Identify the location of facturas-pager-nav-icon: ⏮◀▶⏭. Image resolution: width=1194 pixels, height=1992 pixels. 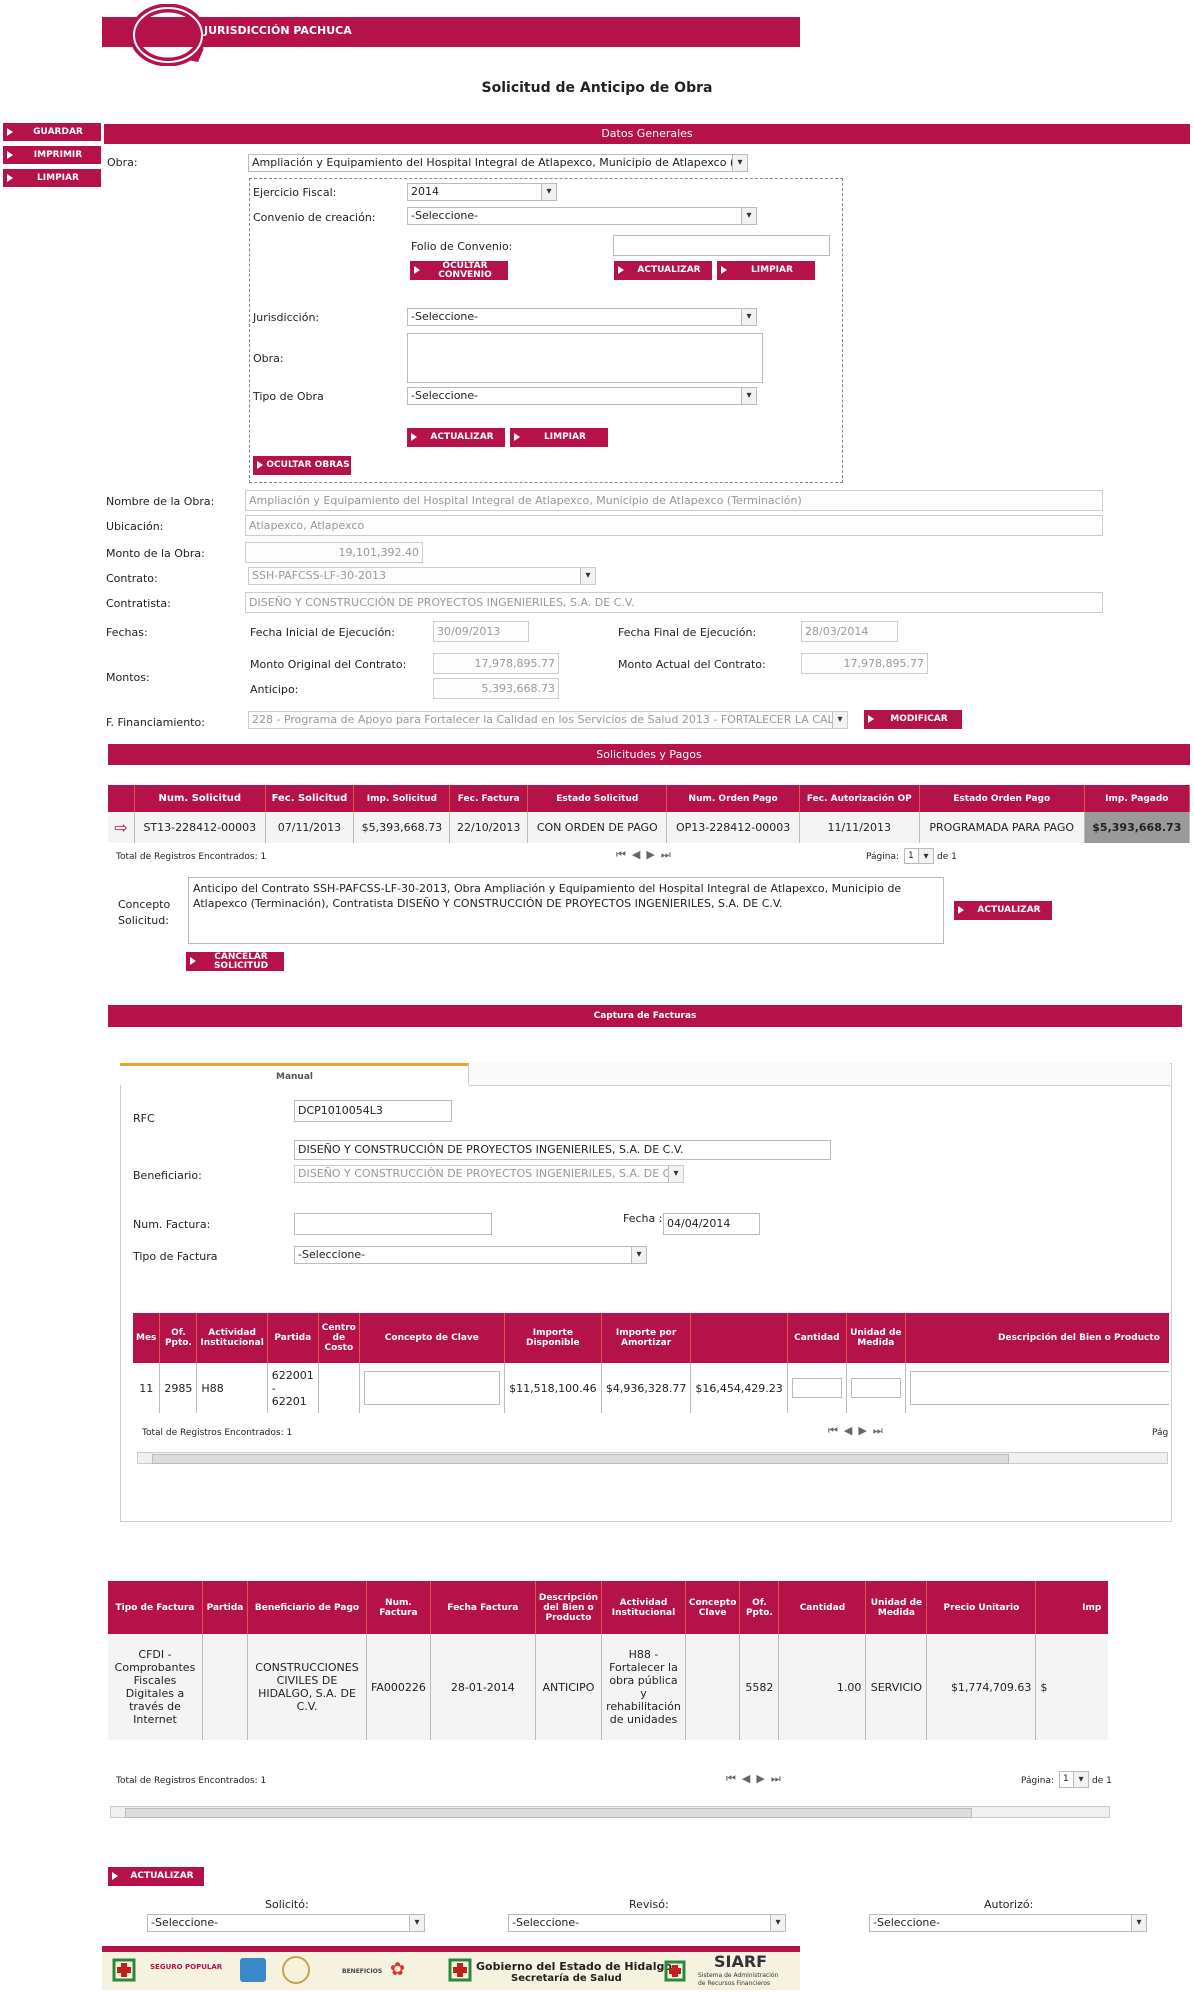
(756, 1779).